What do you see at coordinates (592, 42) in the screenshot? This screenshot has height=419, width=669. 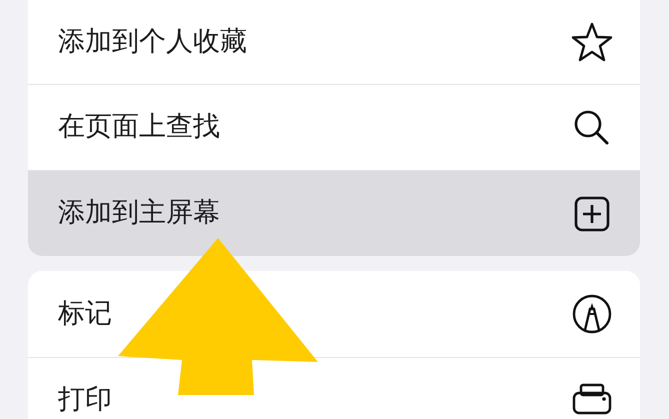 I see `star-icon` at bounding box center [592, 42].